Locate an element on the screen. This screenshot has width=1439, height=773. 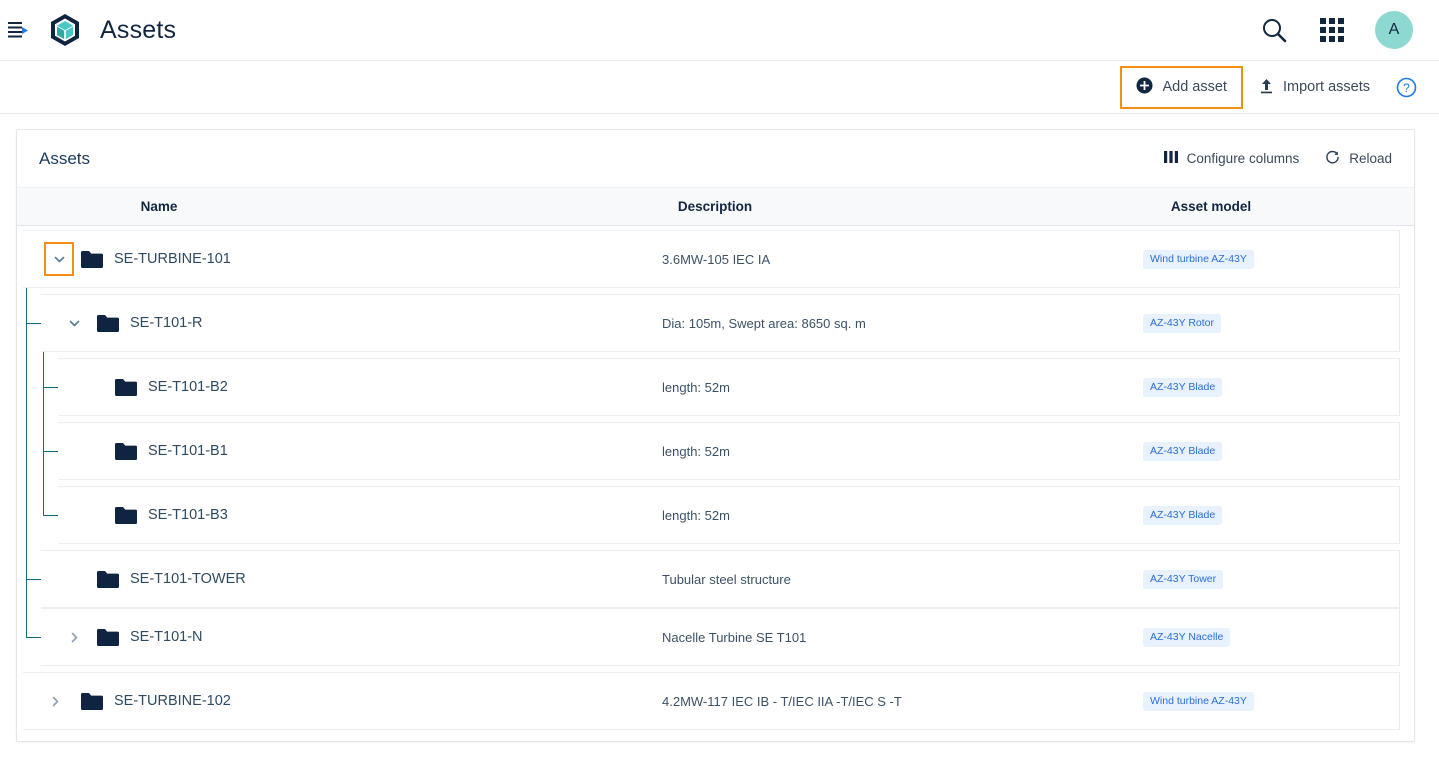
columns-icon is located at coordinates (1170, 158).